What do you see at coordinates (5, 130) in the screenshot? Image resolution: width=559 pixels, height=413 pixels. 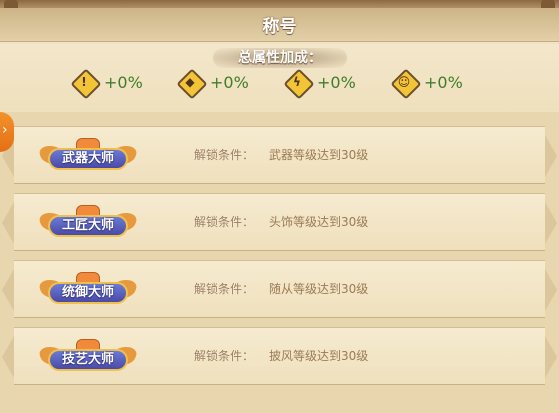 I see `chevron-right-icon: ›` at bounding box center [5, 130].